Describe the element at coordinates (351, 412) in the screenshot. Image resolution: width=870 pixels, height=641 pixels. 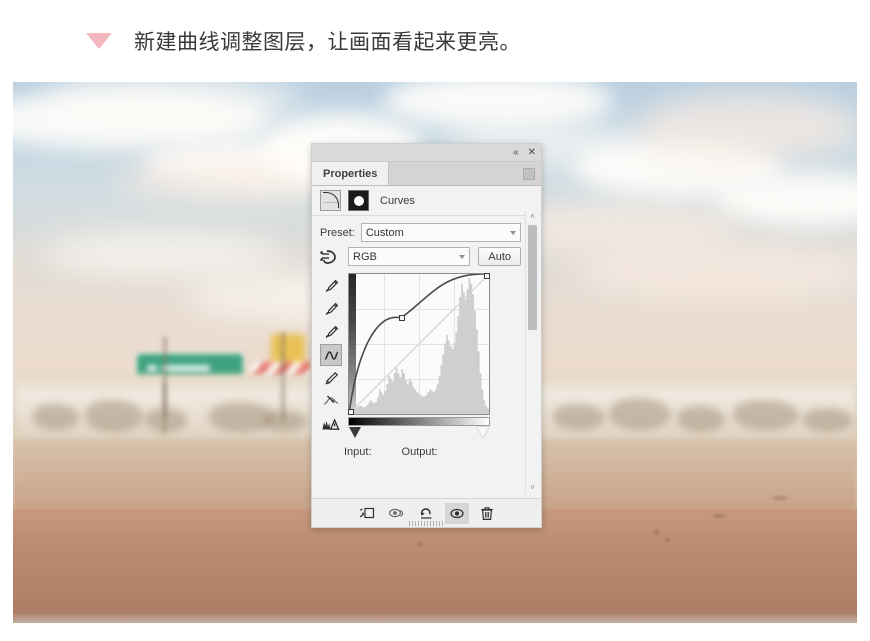
I see `curve-control-point-black` at that location.